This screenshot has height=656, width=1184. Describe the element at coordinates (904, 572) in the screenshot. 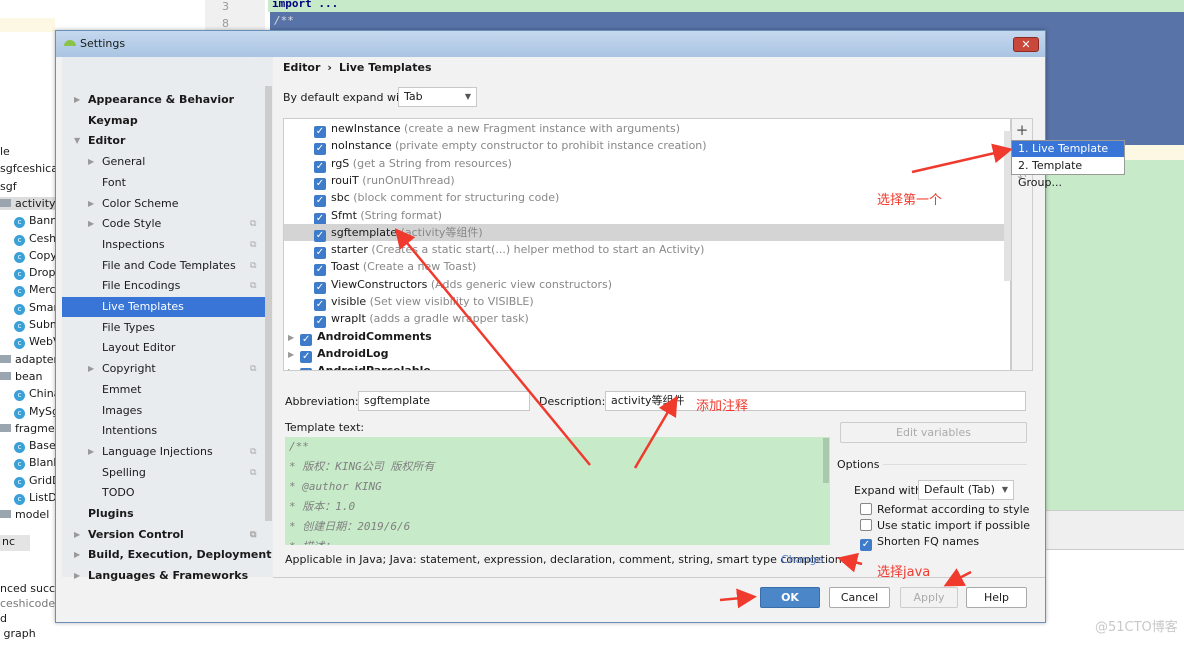

I see `annotation-pick-java: 选择java` at that location.